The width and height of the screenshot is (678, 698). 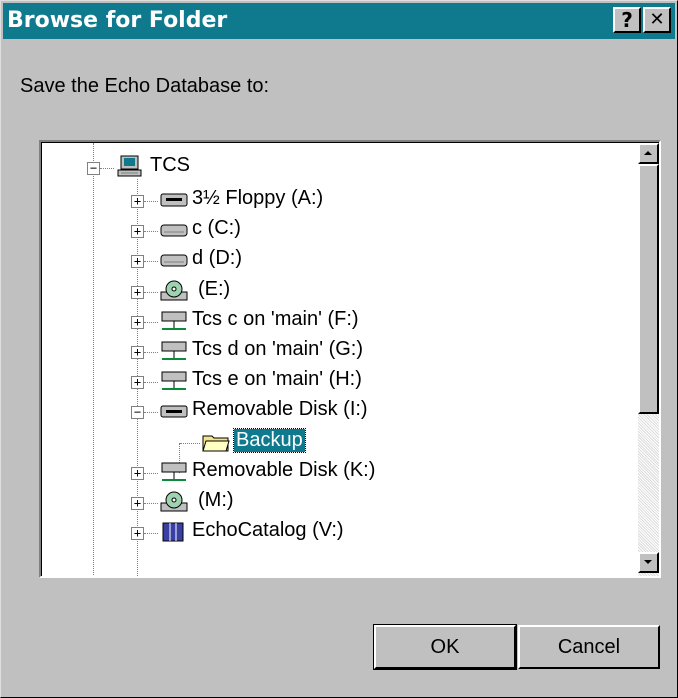 What do you see at coordinates (174, 411) in the screenshot?
I see `removable-drive-icon` at bounding box center [174, 411].